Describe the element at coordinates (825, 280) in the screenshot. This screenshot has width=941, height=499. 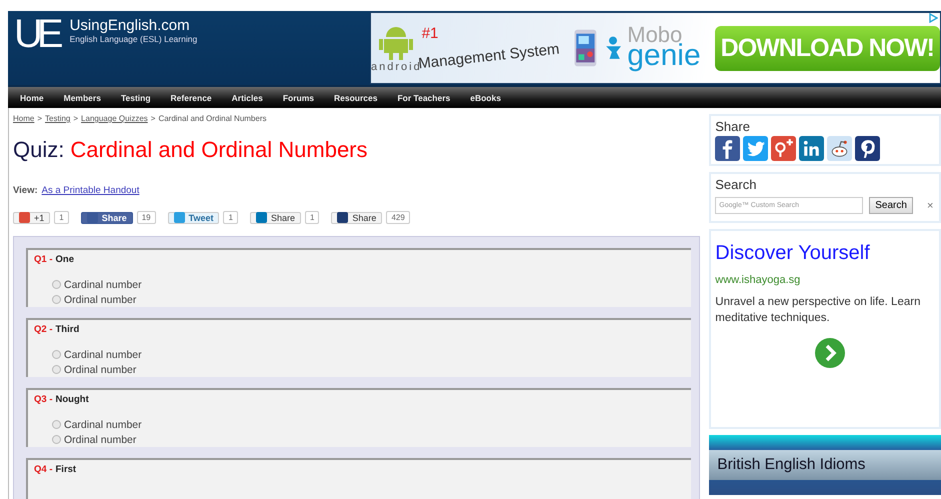
I see `ad-url: www.ishayoga.sg` at that location.